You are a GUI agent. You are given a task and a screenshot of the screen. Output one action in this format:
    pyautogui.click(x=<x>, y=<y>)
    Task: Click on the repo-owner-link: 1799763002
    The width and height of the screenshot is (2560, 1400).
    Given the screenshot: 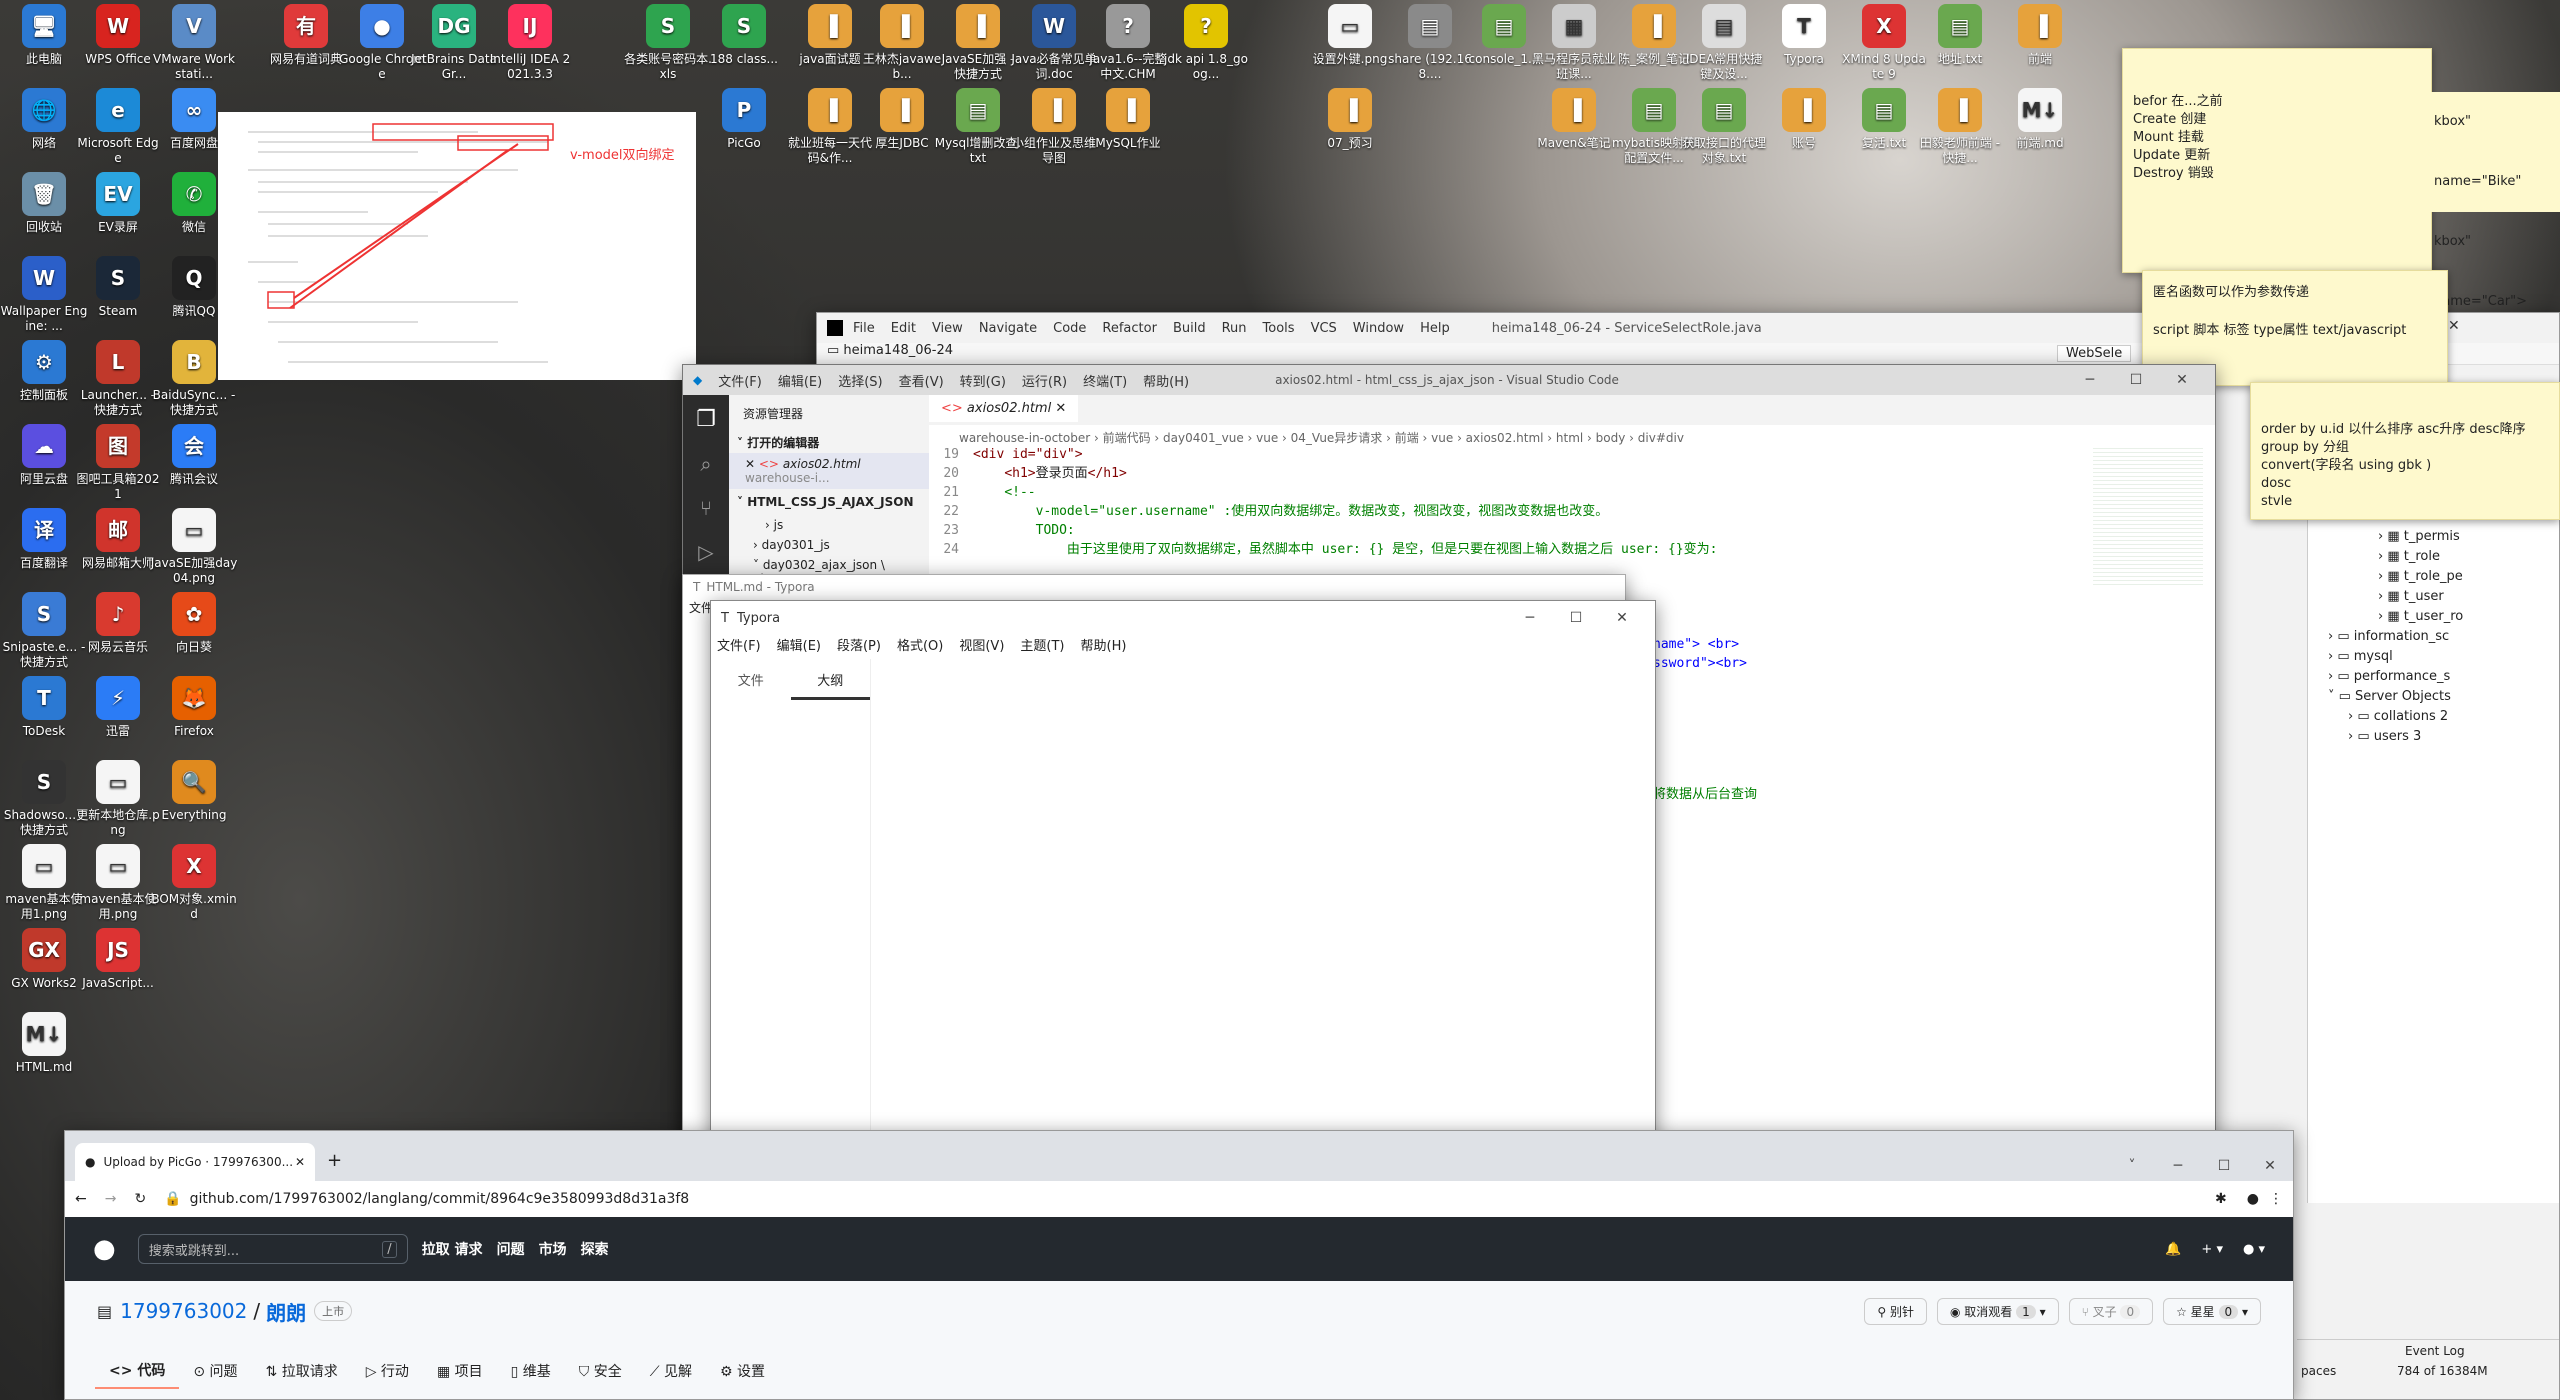 What is the action you would take?
    pyautogui.click(x=183, y=1311)
    